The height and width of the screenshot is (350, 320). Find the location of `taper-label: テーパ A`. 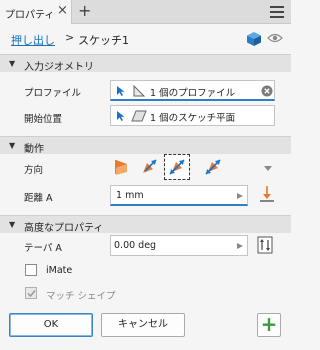

taper-label: テーパ A is located at coordinates (43, 248).